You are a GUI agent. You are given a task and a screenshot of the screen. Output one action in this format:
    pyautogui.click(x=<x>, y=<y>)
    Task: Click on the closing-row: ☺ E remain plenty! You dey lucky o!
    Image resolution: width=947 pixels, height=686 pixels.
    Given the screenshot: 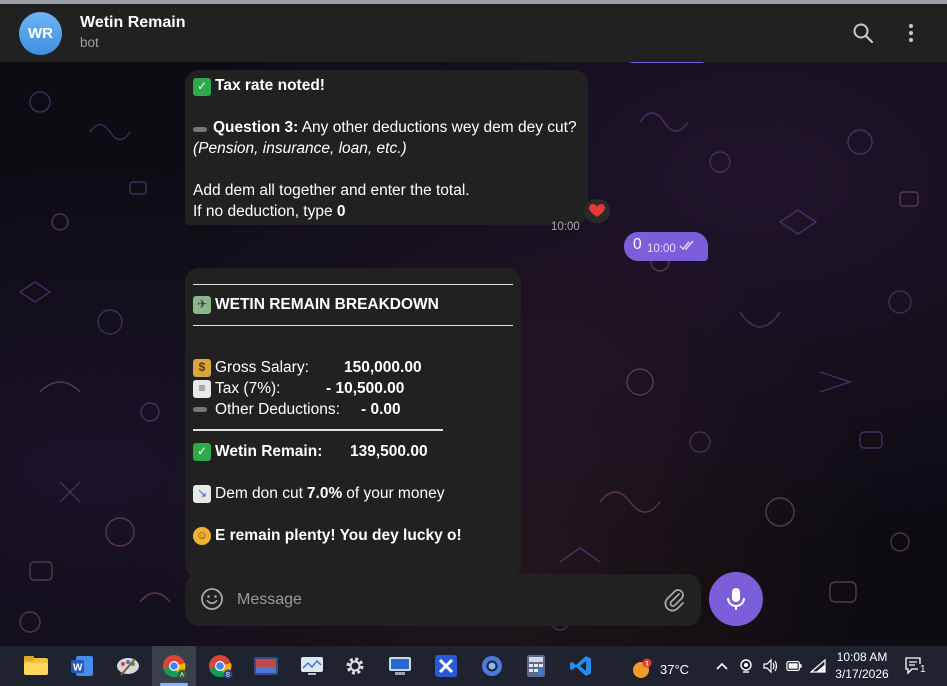 What is the action you would take?
    pyautogui.click(x=327, y=535)
    